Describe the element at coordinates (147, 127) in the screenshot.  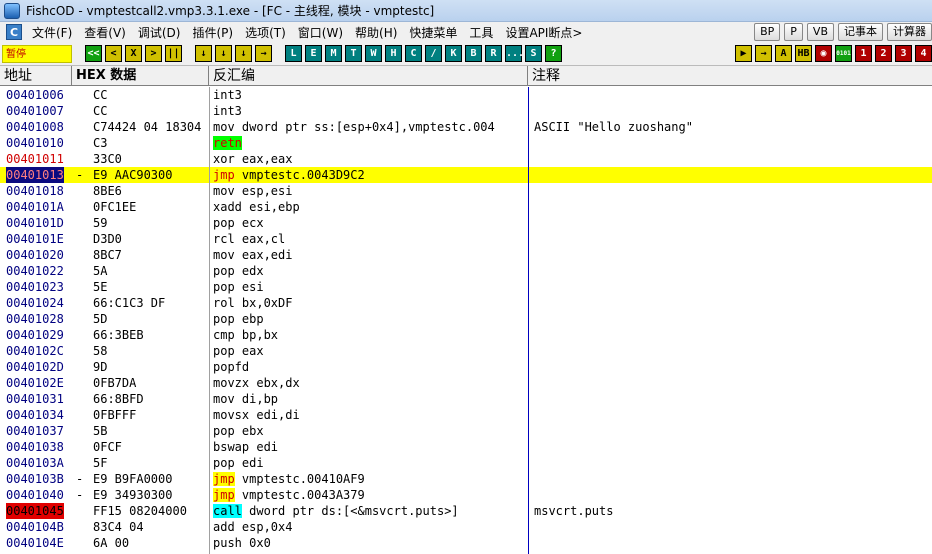
I see `hex-cell: C74424 04 18304` at that location.